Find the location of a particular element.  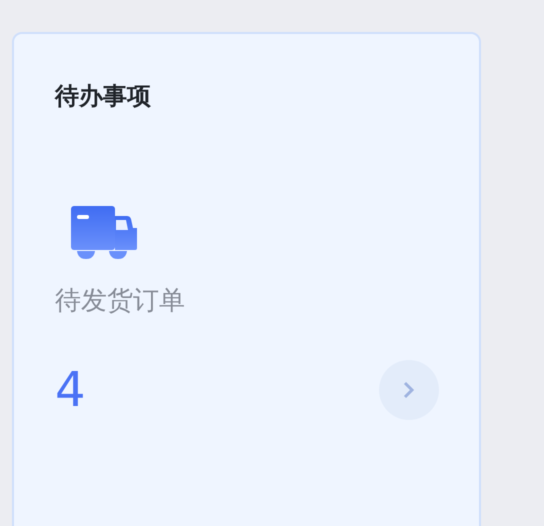

item-count: 4 is located at coordinates (70, 390).